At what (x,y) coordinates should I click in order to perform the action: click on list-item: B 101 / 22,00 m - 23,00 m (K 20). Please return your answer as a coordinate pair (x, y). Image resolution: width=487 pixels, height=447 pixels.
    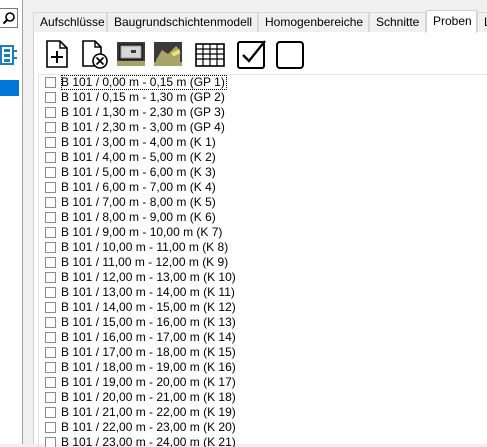
    Looking at the image, I should click on (263, 427).